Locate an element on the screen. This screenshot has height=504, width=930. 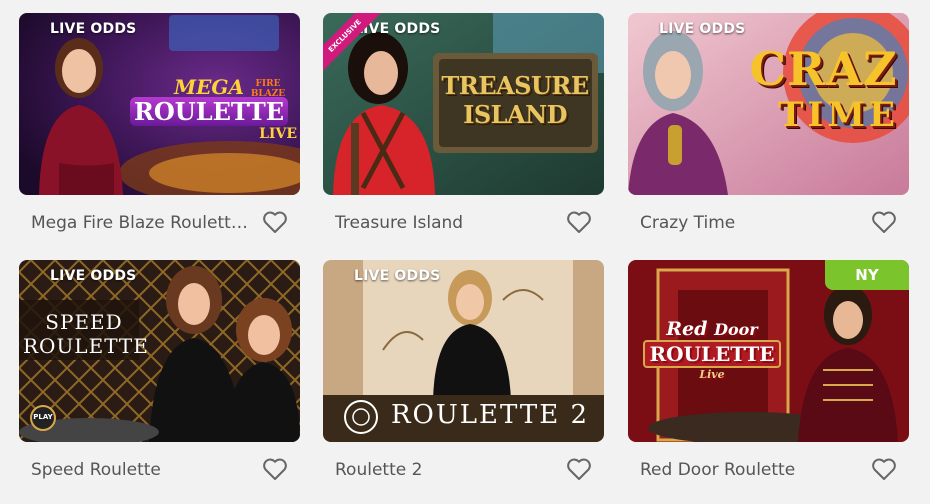
game-thumbnail: LIVE ODDS ROULETTE 2 is located at coordinates (463, 351).